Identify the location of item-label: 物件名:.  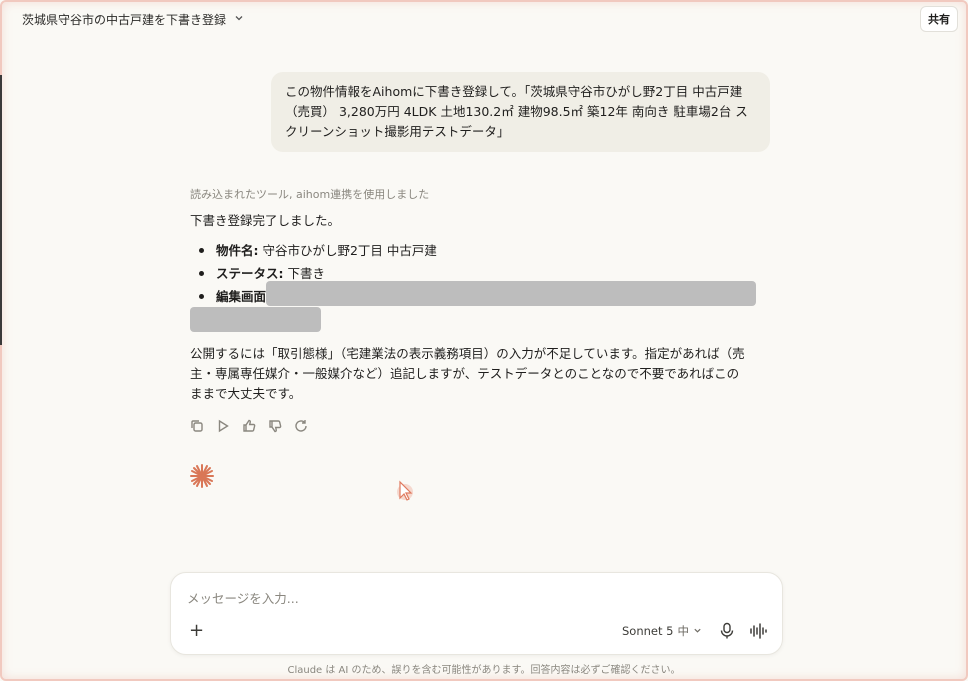
(237, 250).